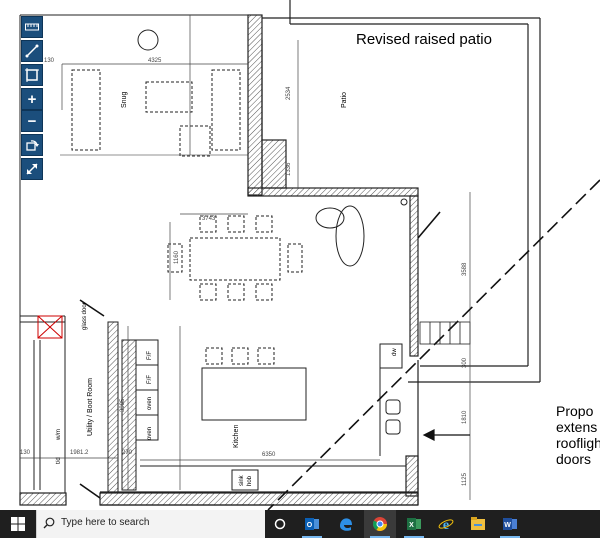 Image resolution: width=600 pixels, height=538 pixels. What do you see at coordinates (105, 522) in the screenshot?
I see `search-placeholder: Type here to search` at bounding box center [105, 522].